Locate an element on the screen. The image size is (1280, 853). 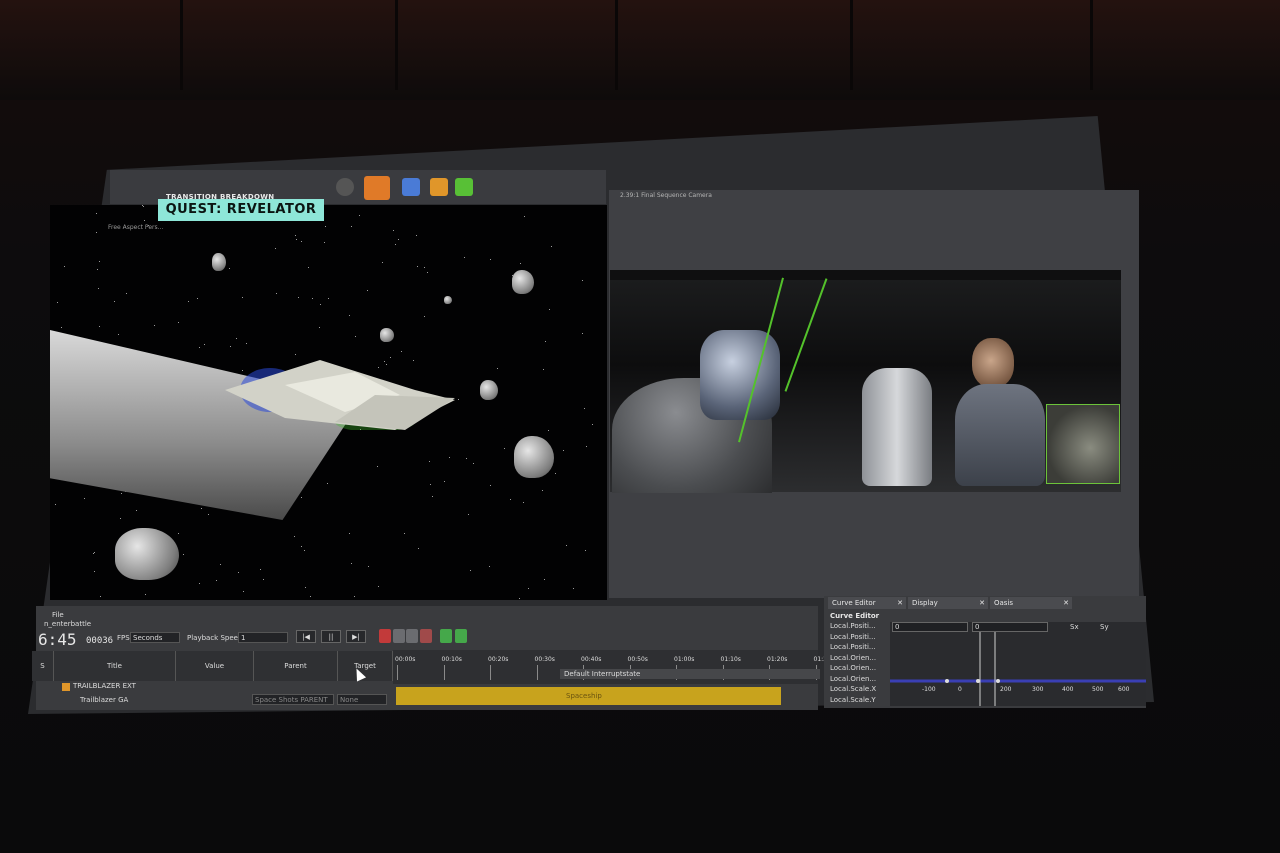
row-title: Trailblazer GA is located at coordinates (104, 700).